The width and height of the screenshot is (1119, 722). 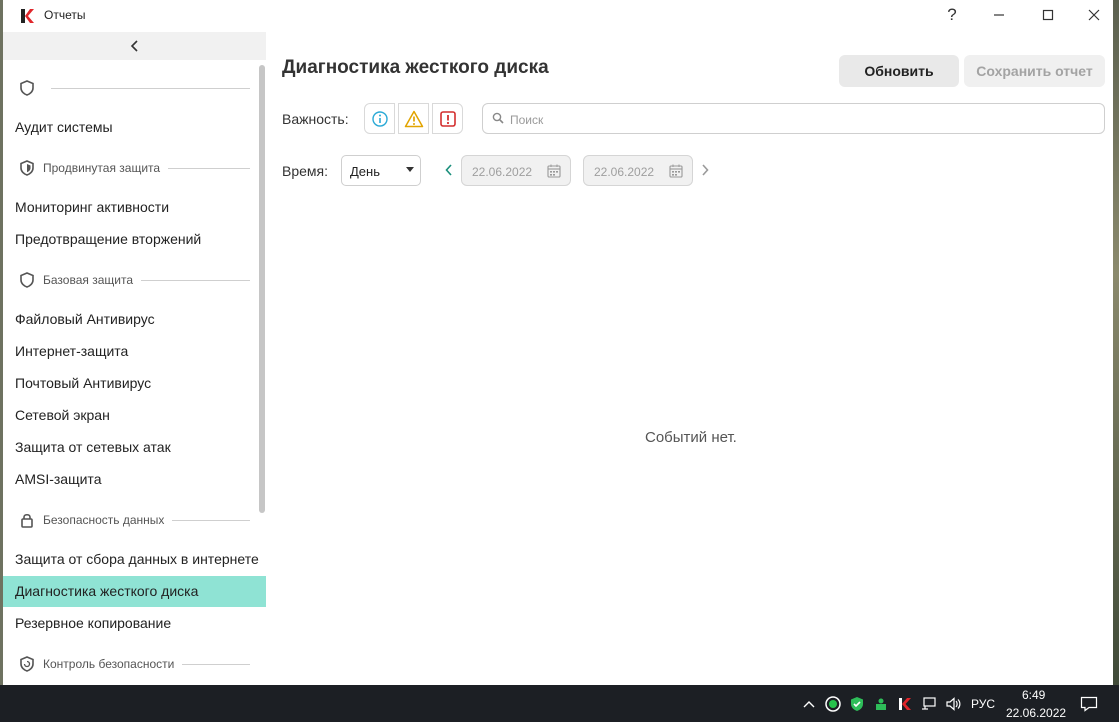 What do you see at coordinates (315, 119) in the screenshot?
I see `severity-label: Важность:` at bounding box center [315, 119].